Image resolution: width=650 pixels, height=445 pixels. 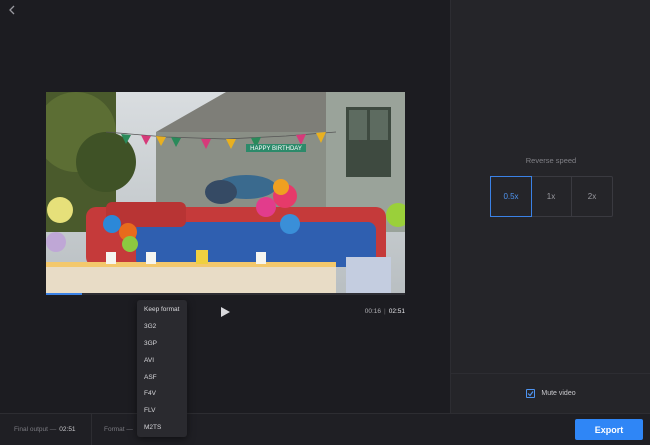 I want to click on play-icon, so click(x=225, y=312).